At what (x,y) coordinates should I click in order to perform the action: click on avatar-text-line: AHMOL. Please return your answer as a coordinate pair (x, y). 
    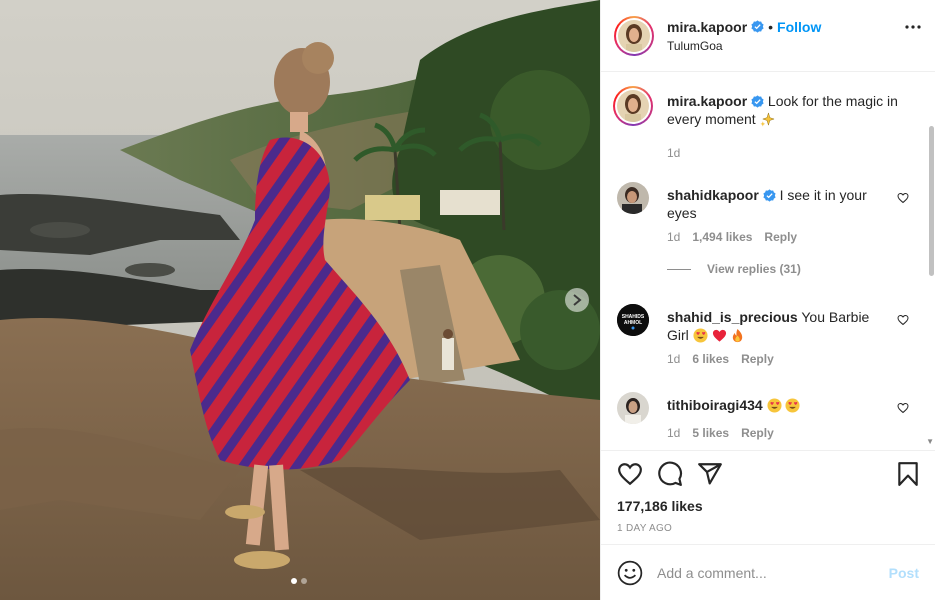
    Looking at the image, I should click on (633, 323).